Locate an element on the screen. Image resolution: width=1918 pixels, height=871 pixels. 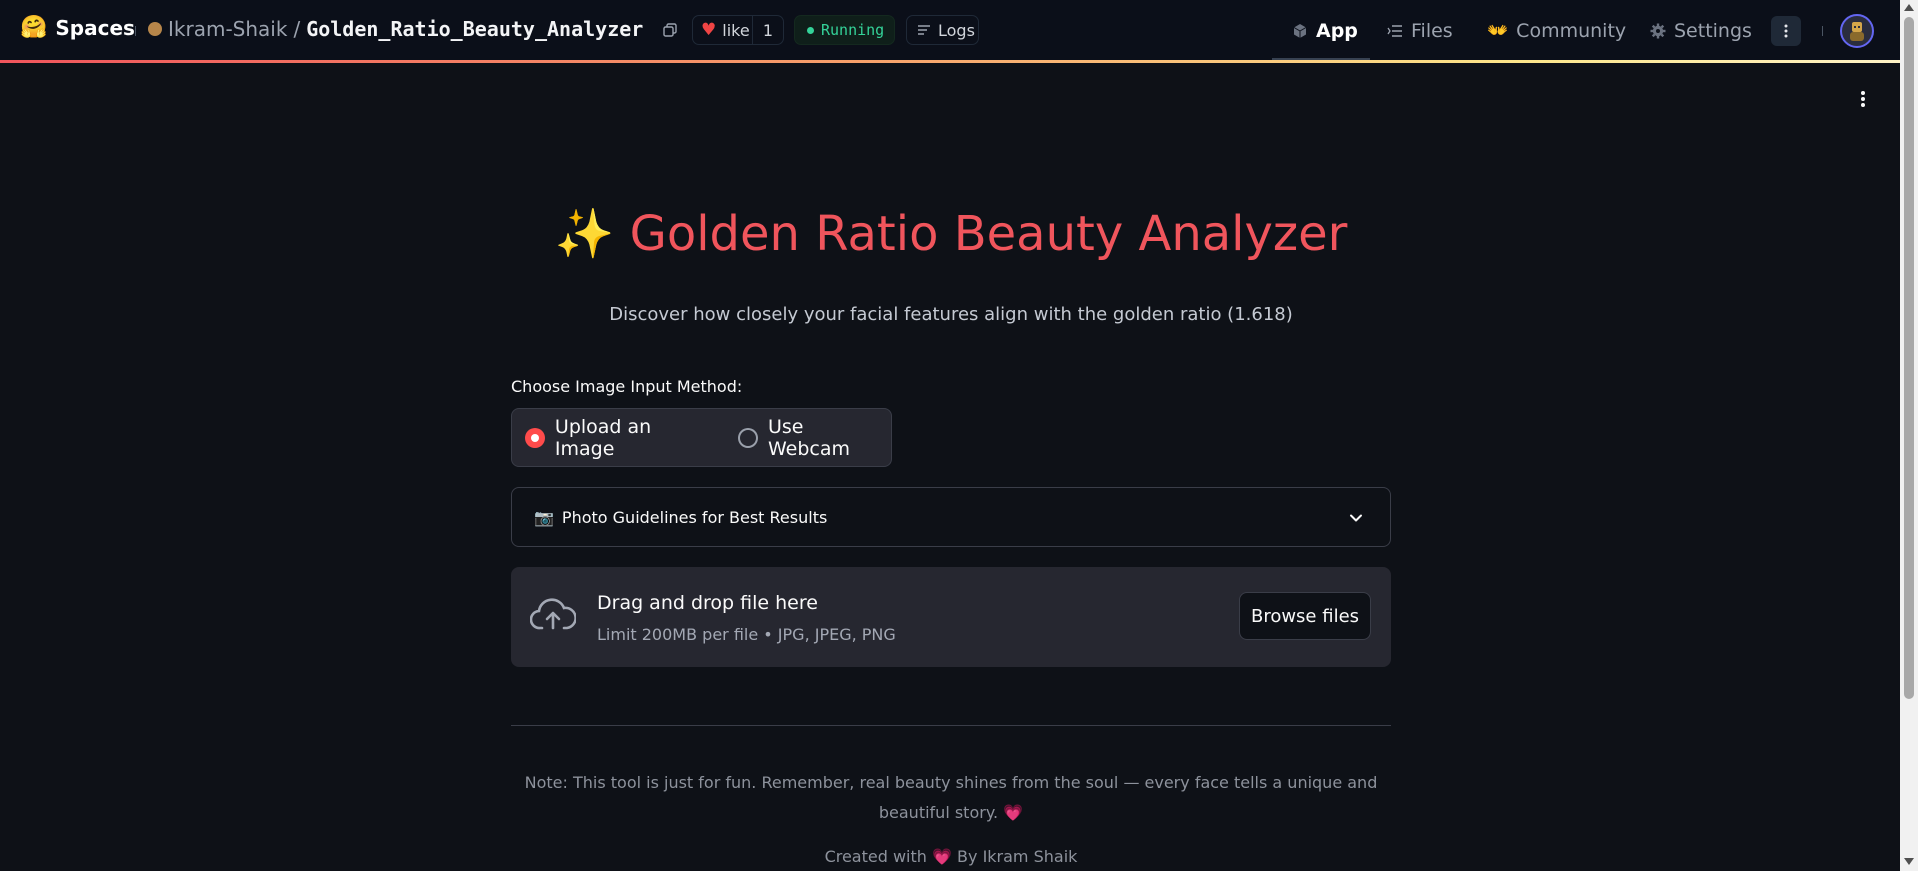
gear-icon is located at coordinates (1658, 30).